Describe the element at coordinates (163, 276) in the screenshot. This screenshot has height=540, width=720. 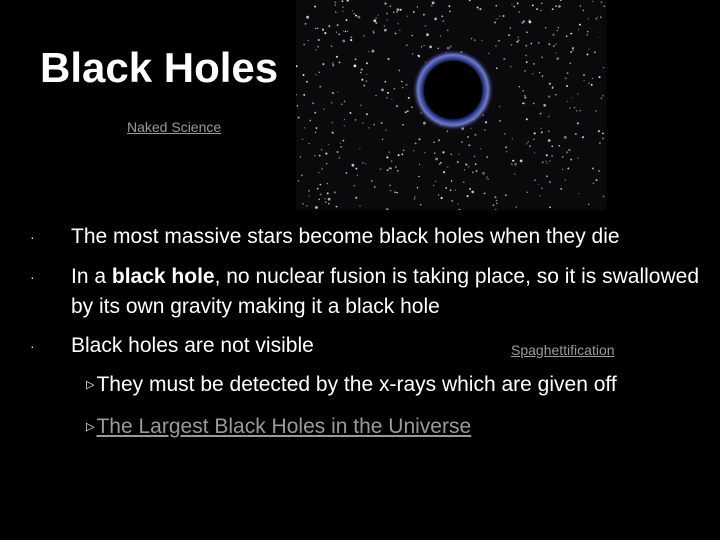
I see `bullet-bold-term: black hole` at that location.